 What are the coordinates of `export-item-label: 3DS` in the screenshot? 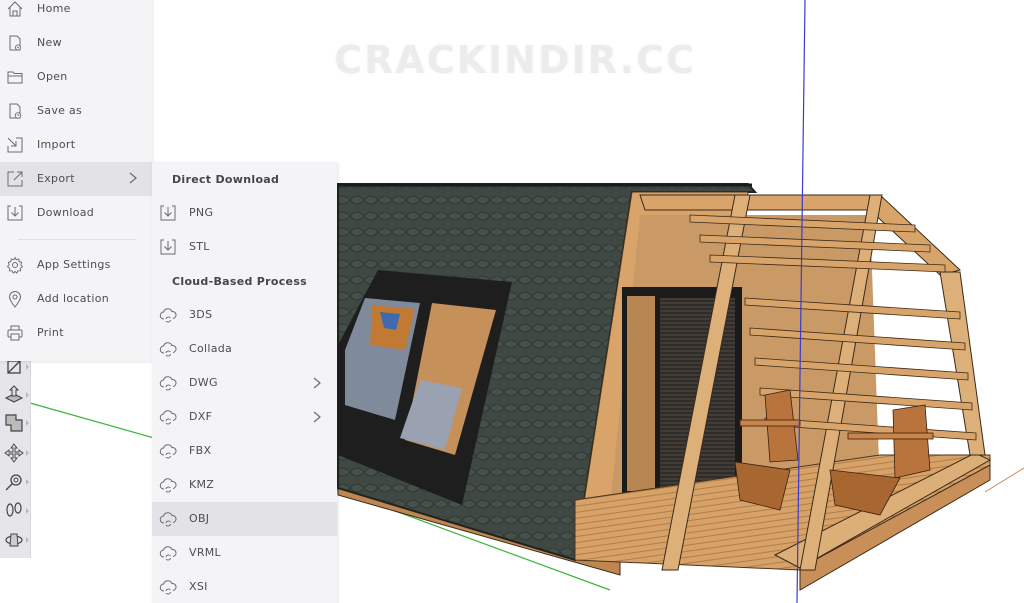 It's located at (201, 314).